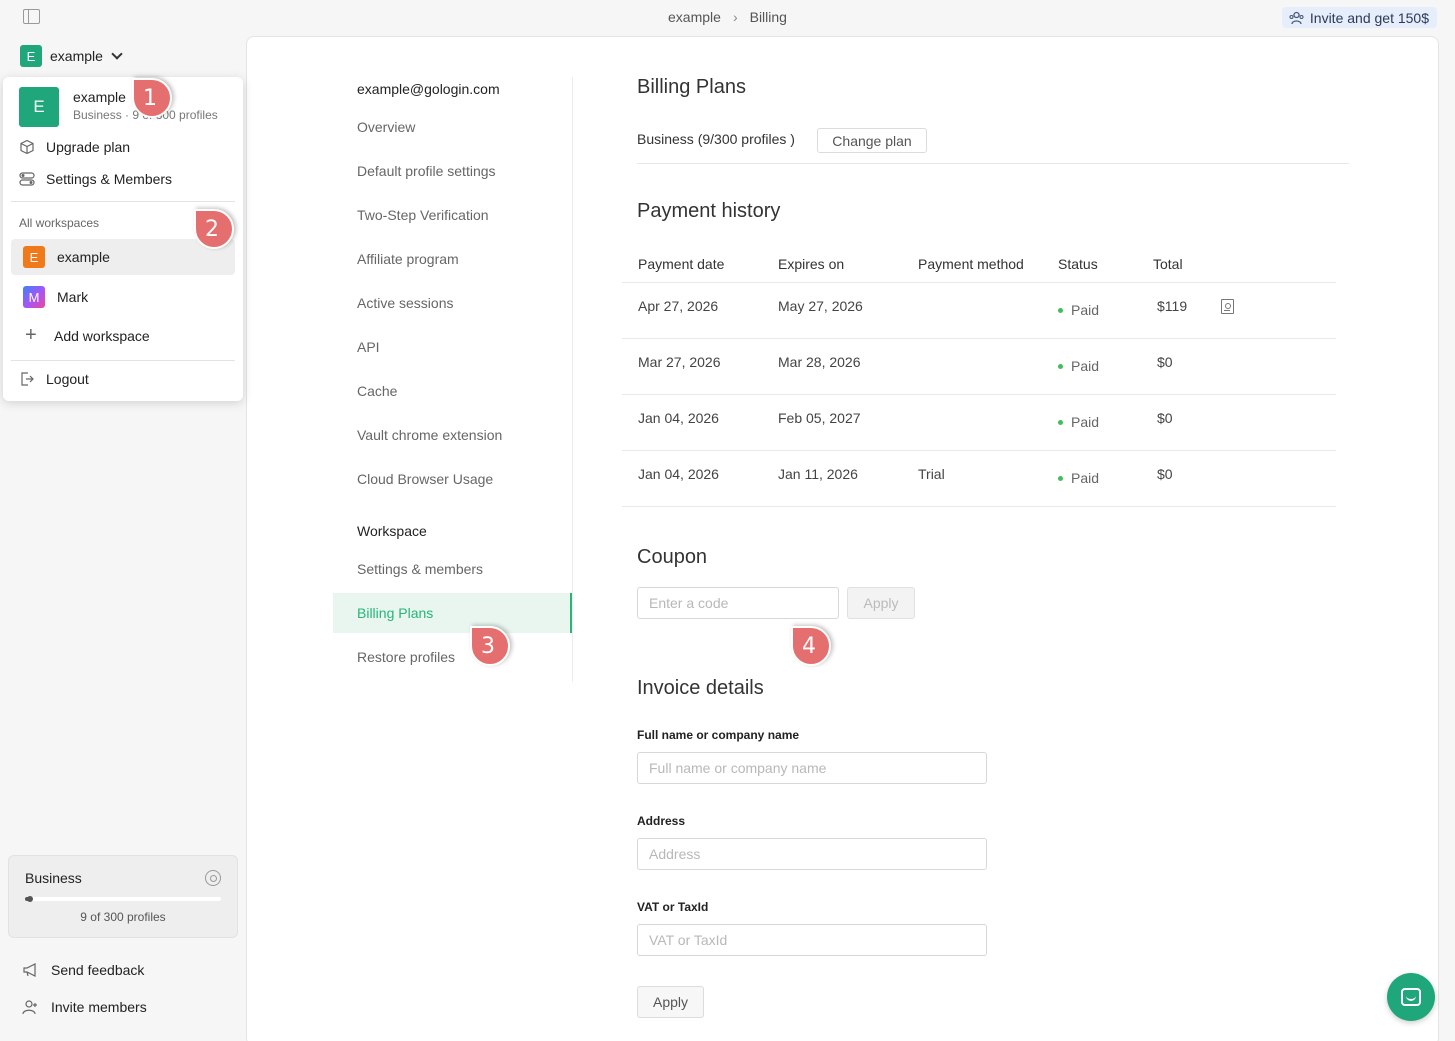  Describe the element at coordinates (453, 303) in the screenshot. I see `nav-item-active-sessions: Active sessions` at that location.